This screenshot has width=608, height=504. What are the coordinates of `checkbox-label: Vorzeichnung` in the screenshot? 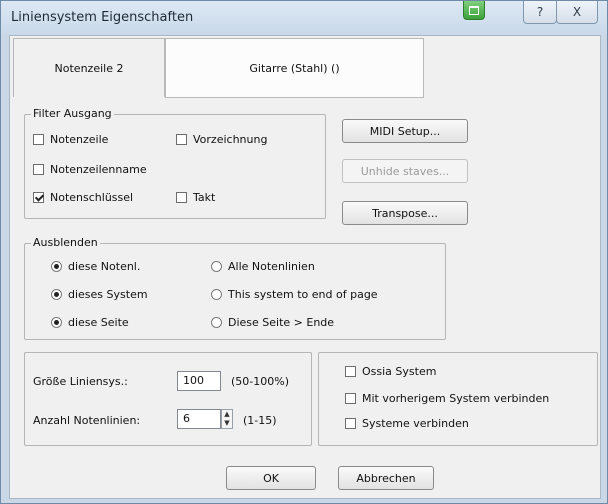 It's located at (230, 139).